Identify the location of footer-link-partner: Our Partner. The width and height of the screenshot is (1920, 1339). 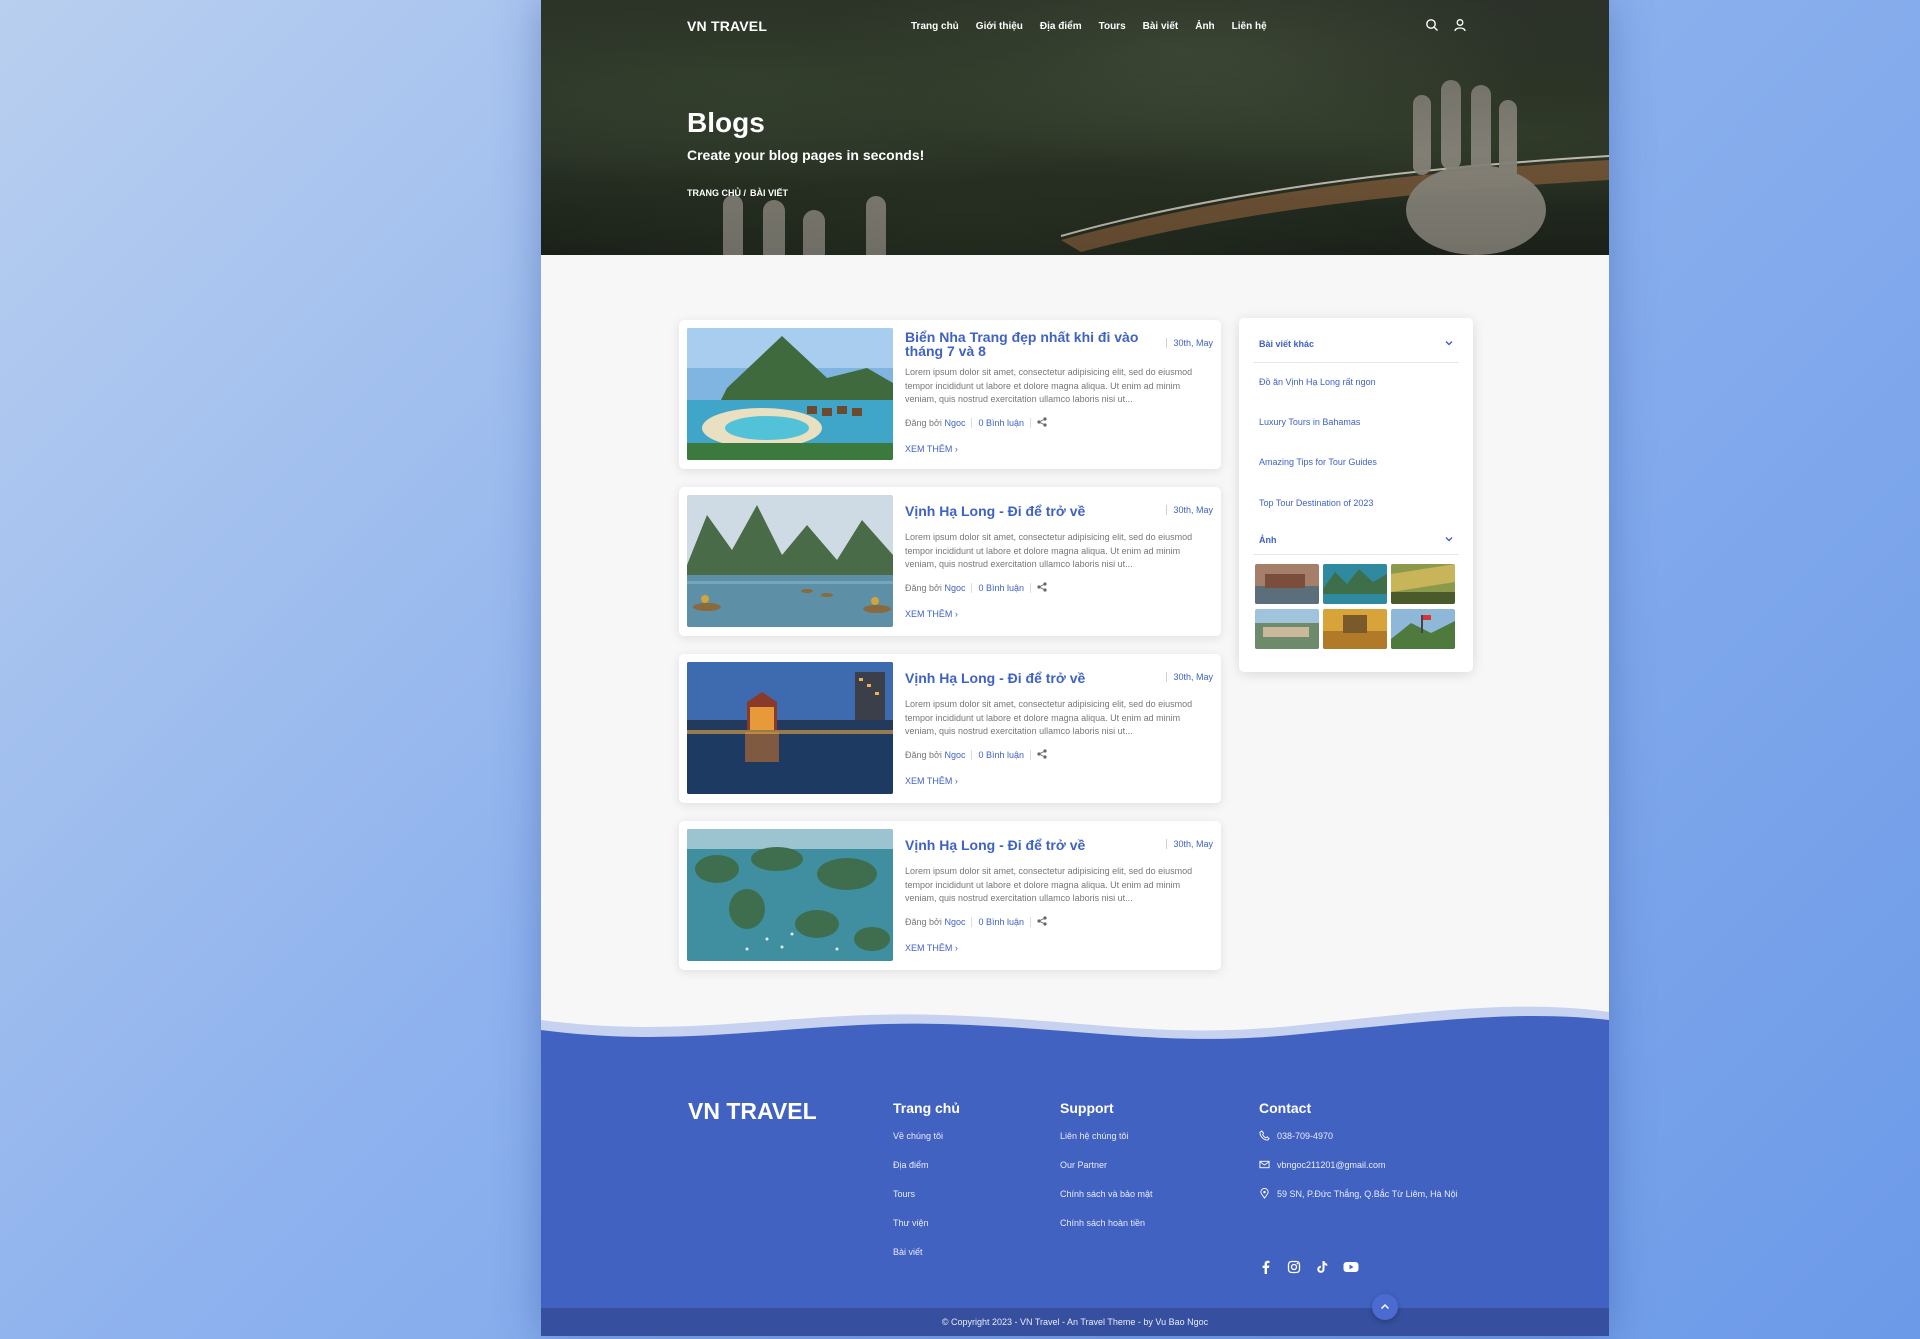
(1083, 1165).